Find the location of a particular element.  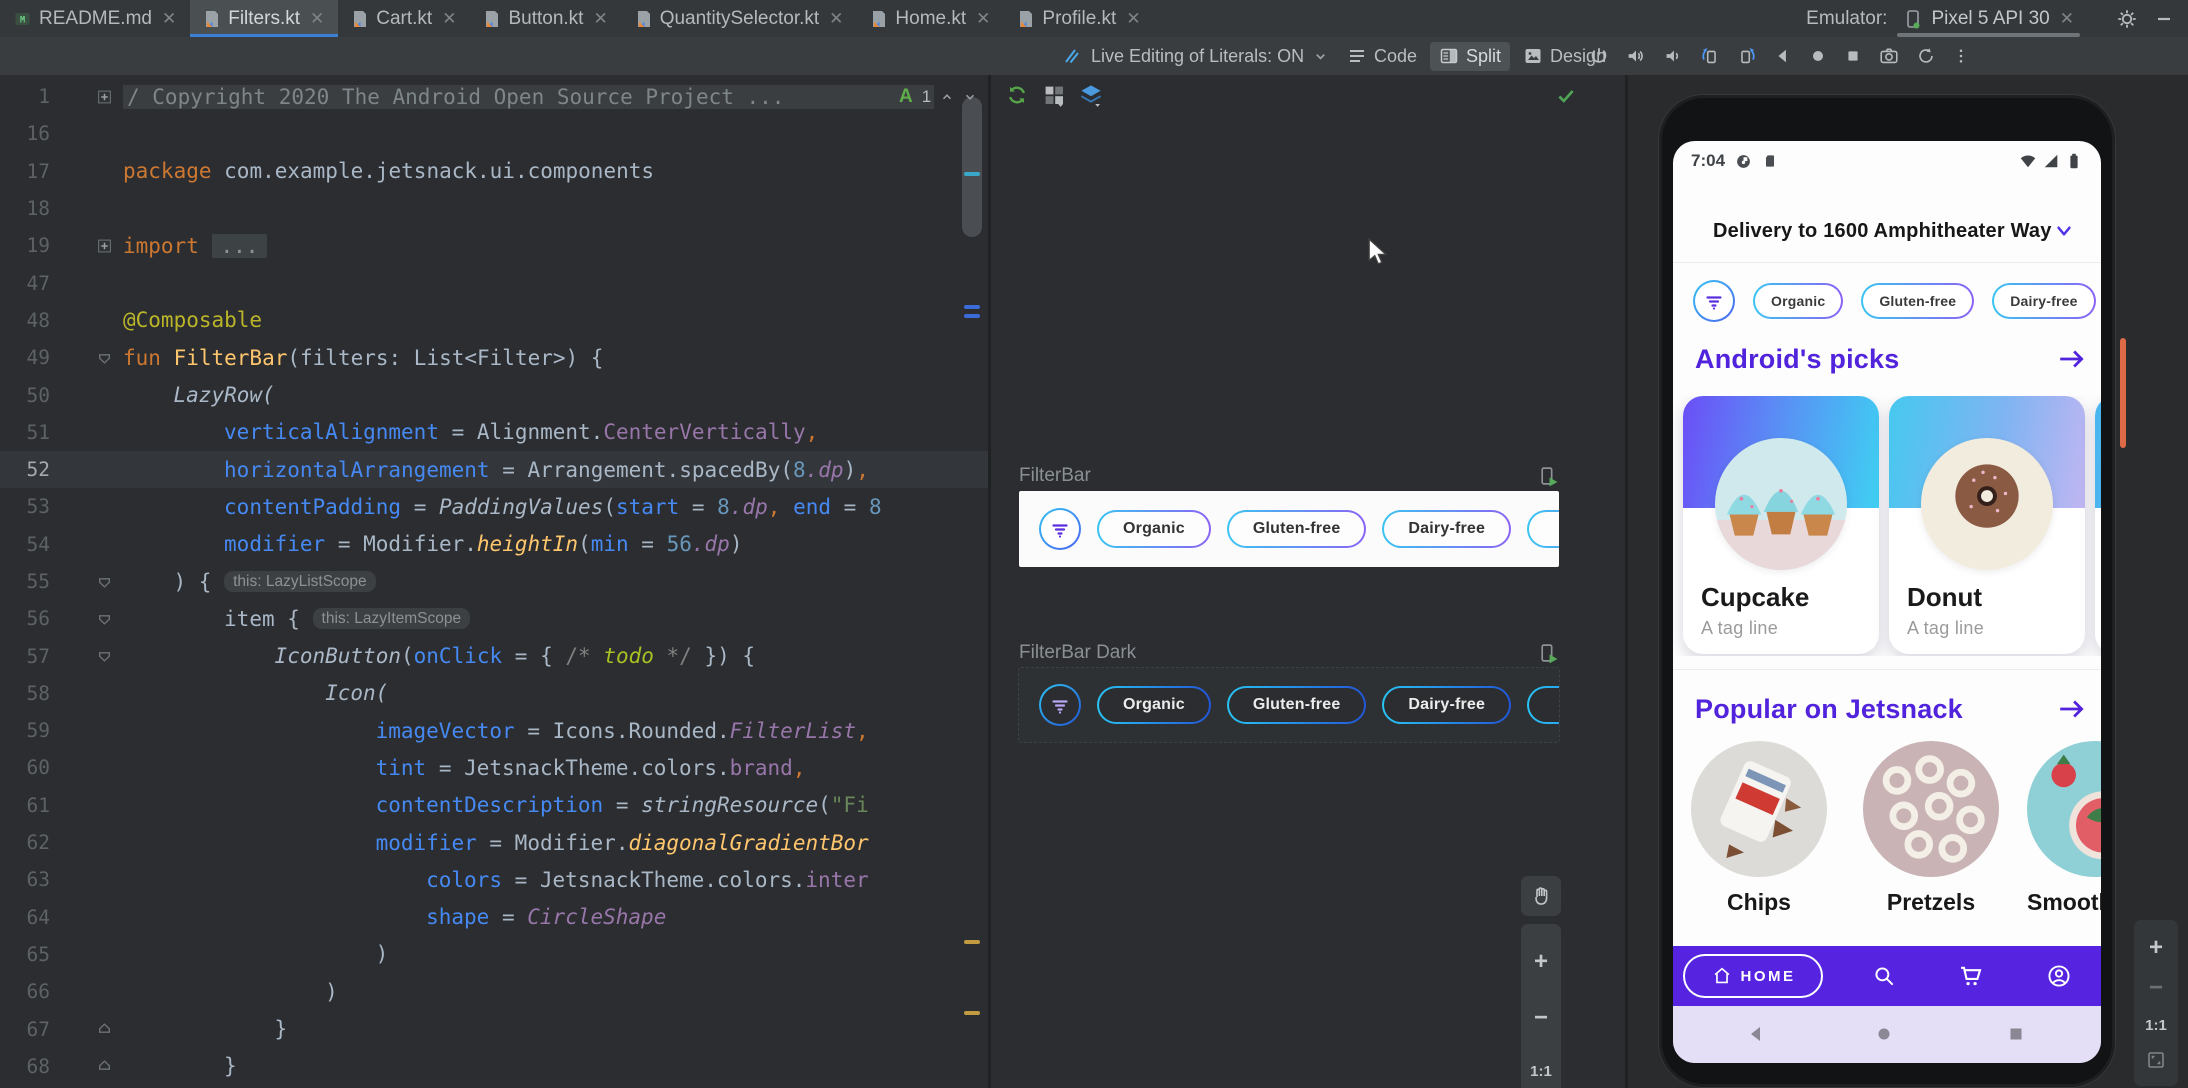

popular-item-chips: Chips is located at coordinates (1759, 828).